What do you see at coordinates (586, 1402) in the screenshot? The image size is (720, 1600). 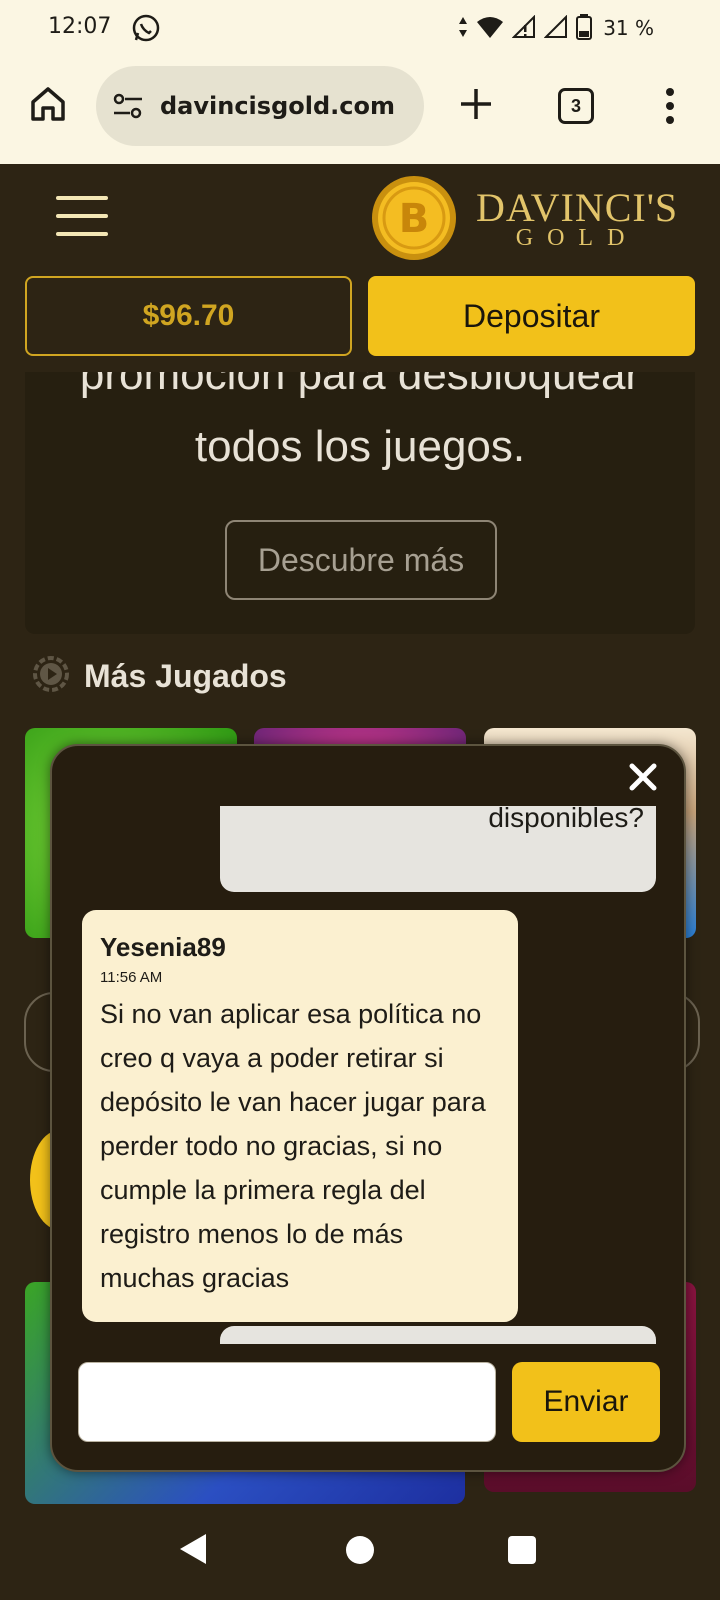 I see `send-button: Enviar` at bounding box center [586, 1402].